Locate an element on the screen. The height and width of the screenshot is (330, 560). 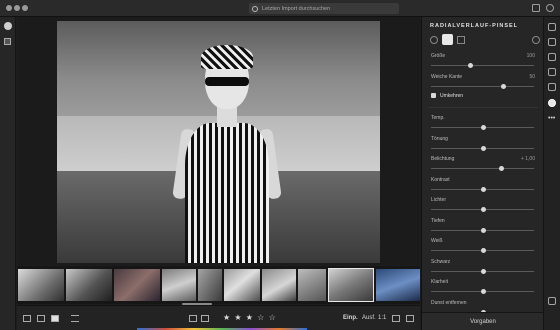
whites-slider-knob is located at coordinates (483, 250).